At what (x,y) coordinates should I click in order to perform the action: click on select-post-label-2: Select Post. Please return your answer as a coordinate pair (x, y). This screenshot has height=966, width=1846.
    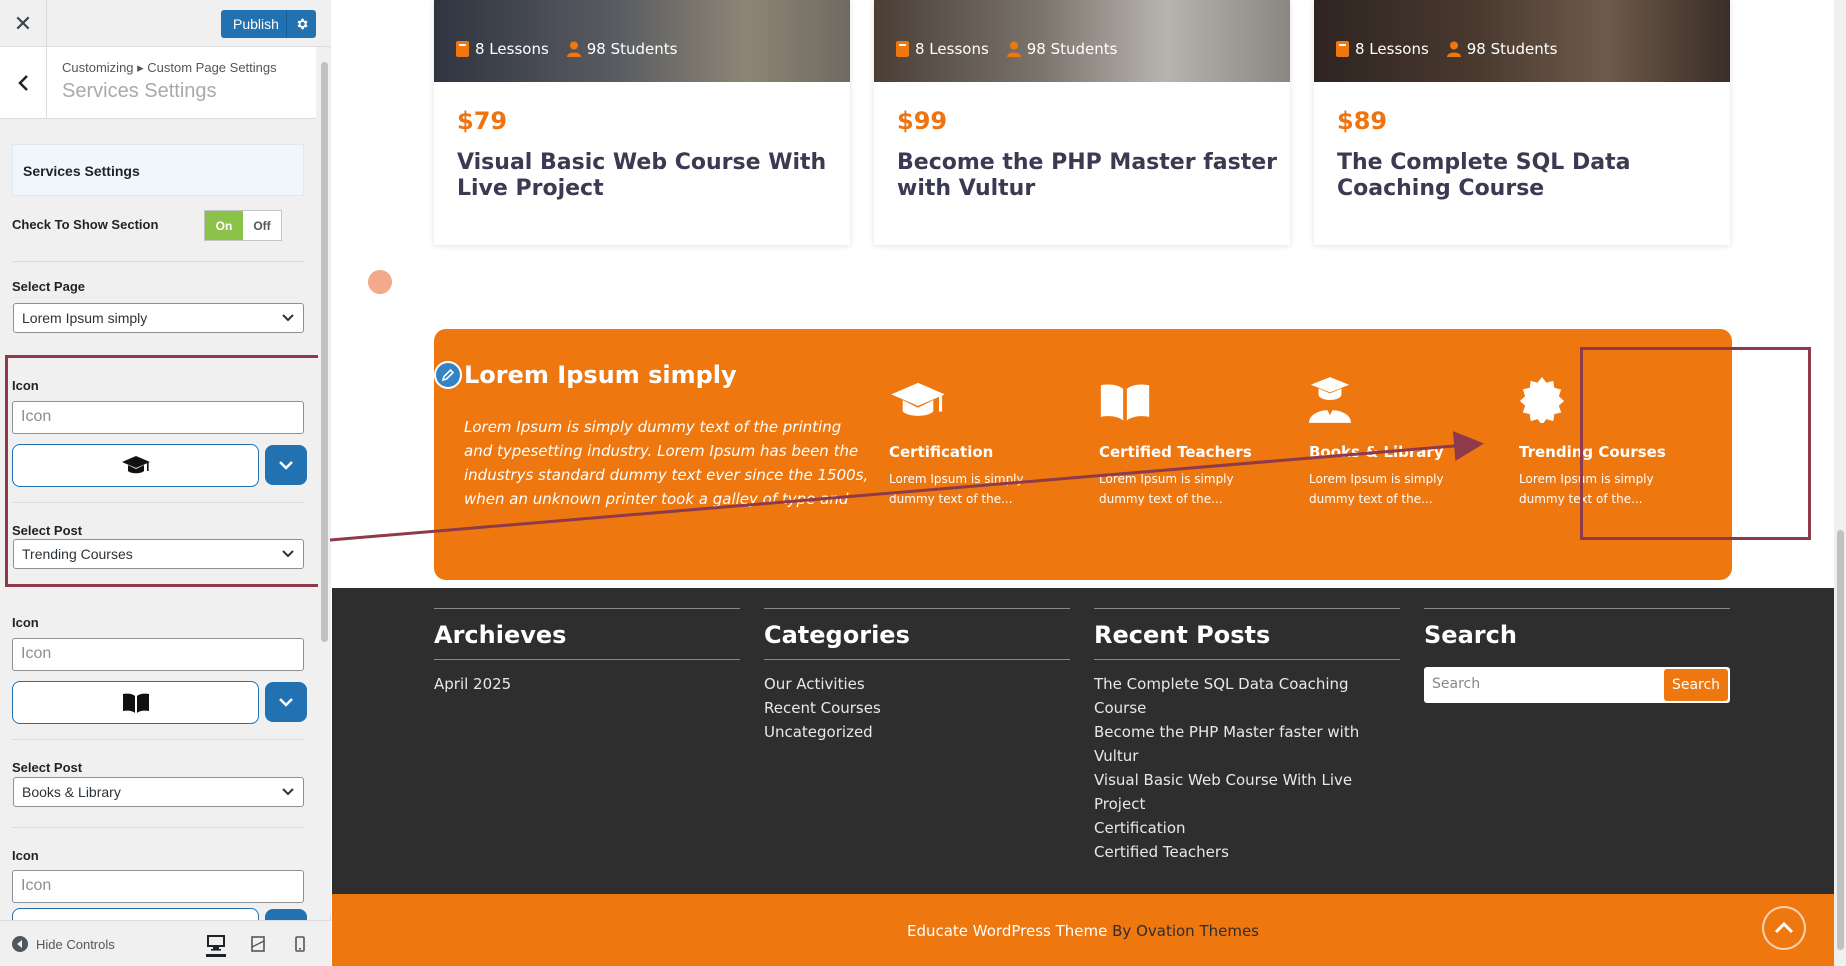
    Looking at the image, I should click on (47, 767).